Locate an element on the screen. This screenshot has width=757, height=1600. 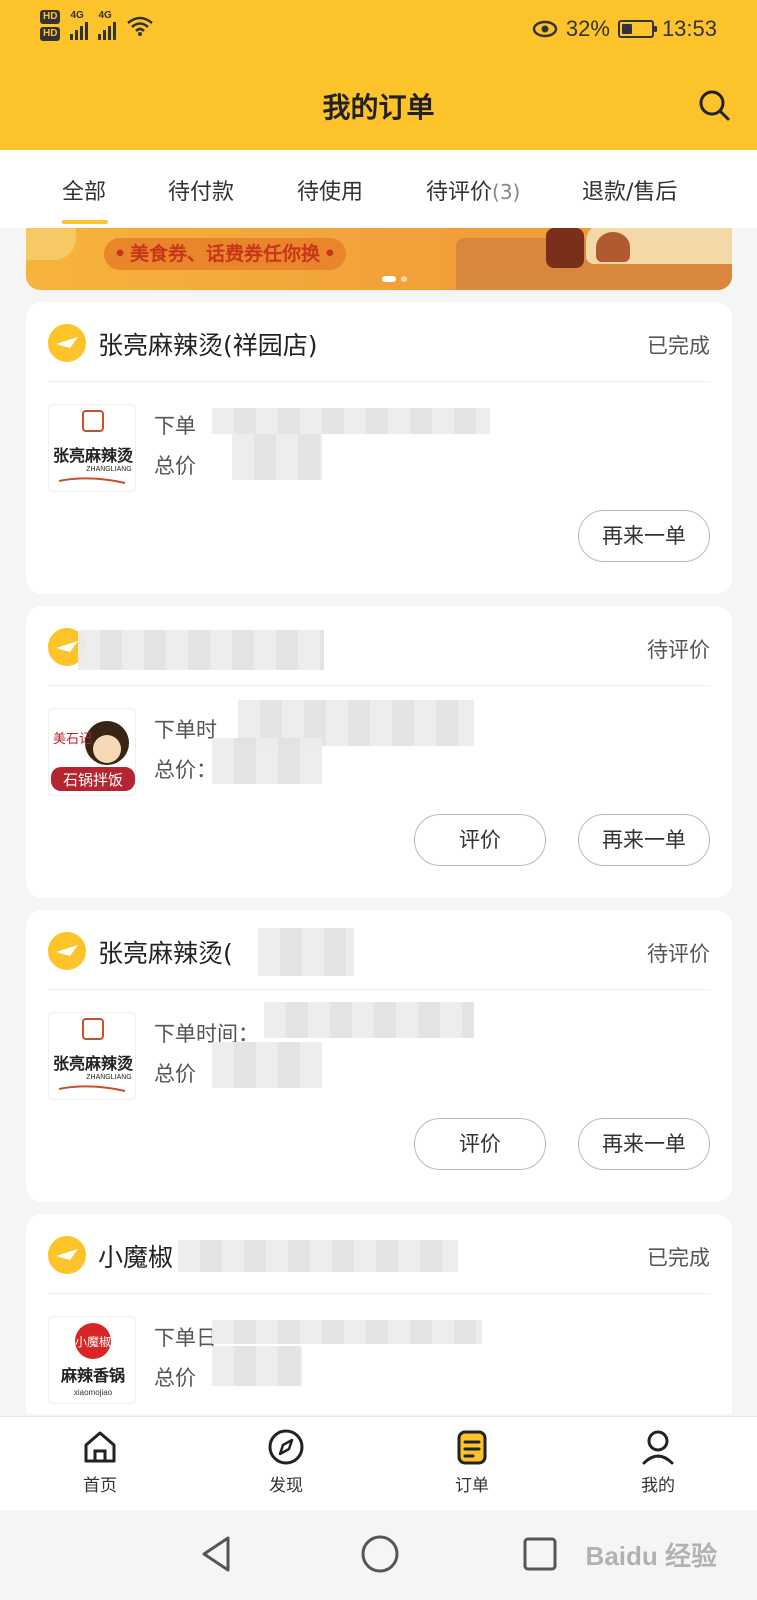
logo-text-top: 小魔椒 is located at coordinates (93, 1341).